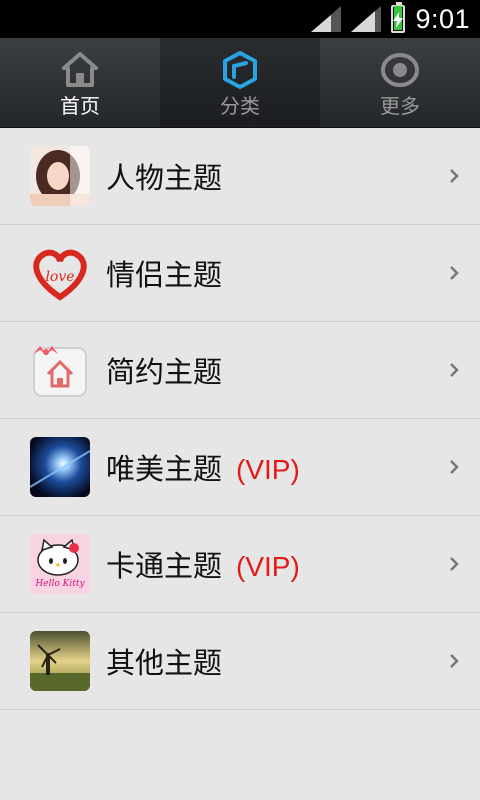  Describe the element at coordinates (398, 17) in the screenshot. I see `battery-icon` at that location.